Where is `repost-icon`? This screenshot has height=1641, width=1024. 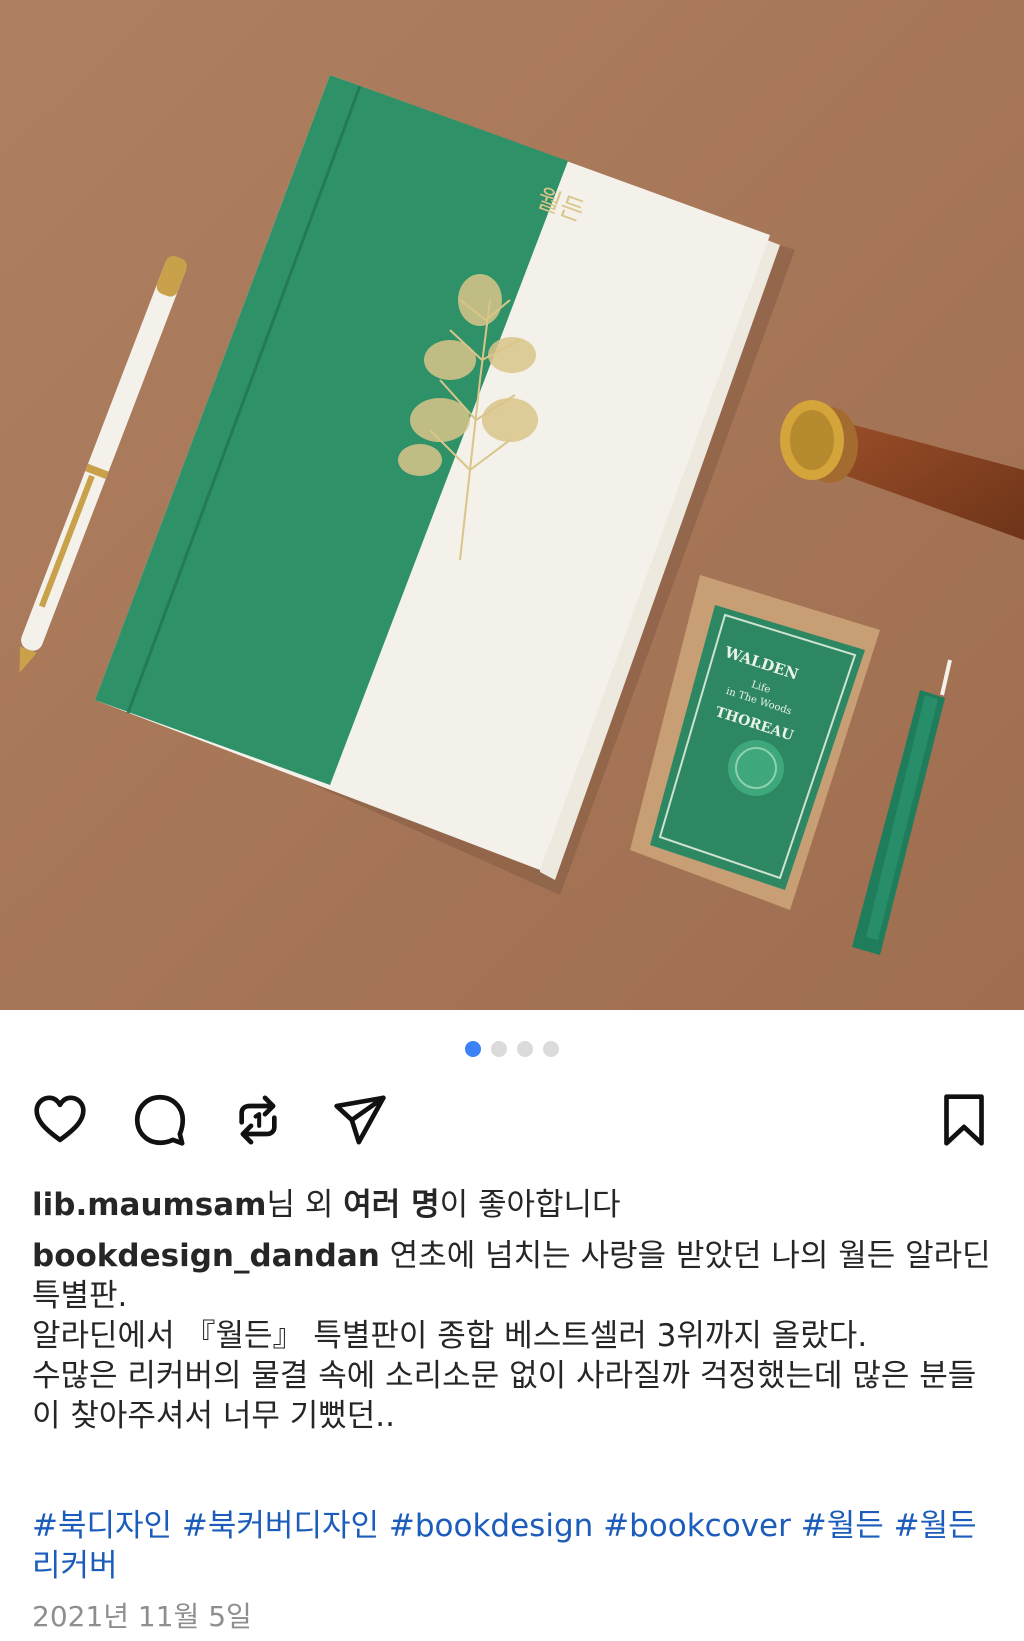 repost-icon is located at coordinates (258, 1120).